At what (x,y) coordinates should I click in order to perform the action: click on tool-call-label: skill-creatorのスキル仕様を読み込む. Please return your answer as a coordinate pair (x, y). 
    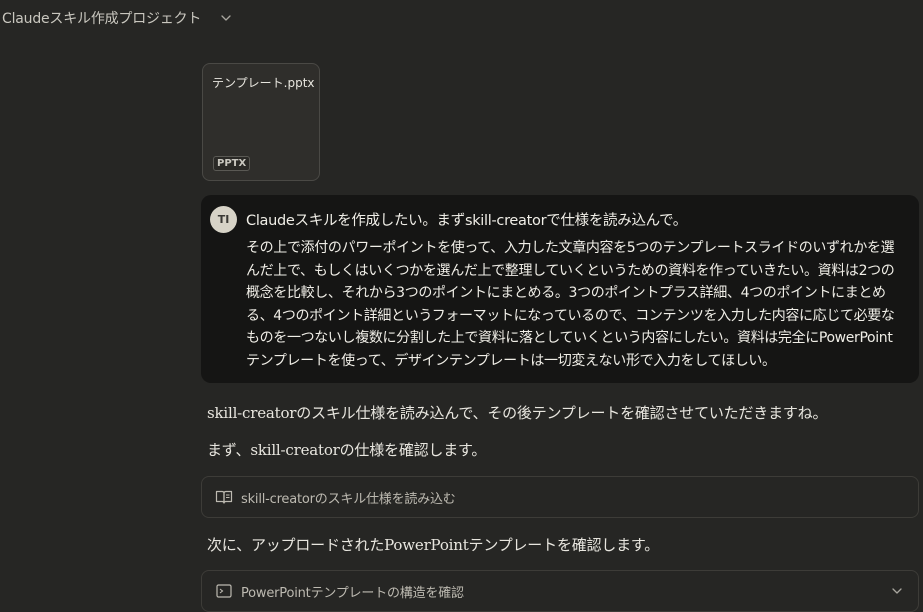
    Looking at the image, I should click on (348, 499).